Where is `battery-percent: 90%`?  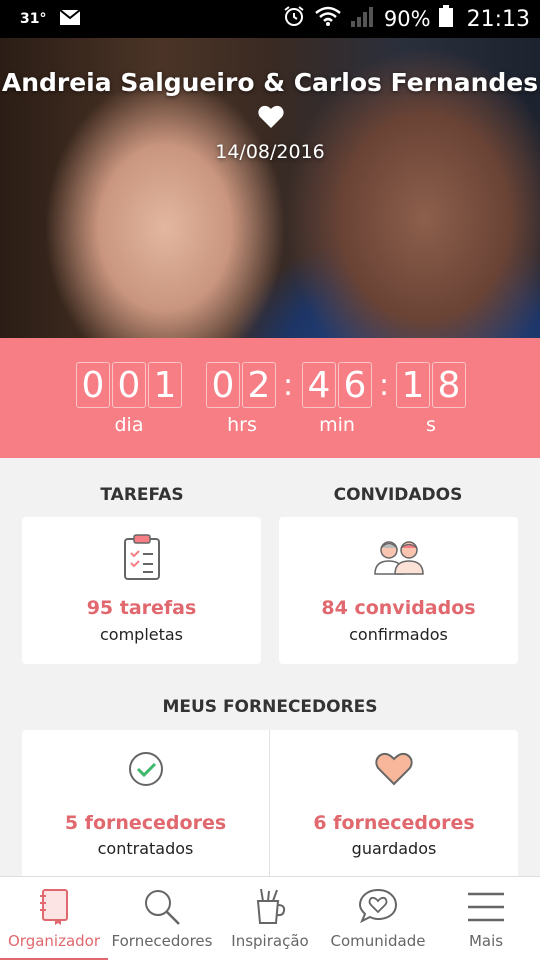 battery-percent: 90% is located at coordinates (407, 19).